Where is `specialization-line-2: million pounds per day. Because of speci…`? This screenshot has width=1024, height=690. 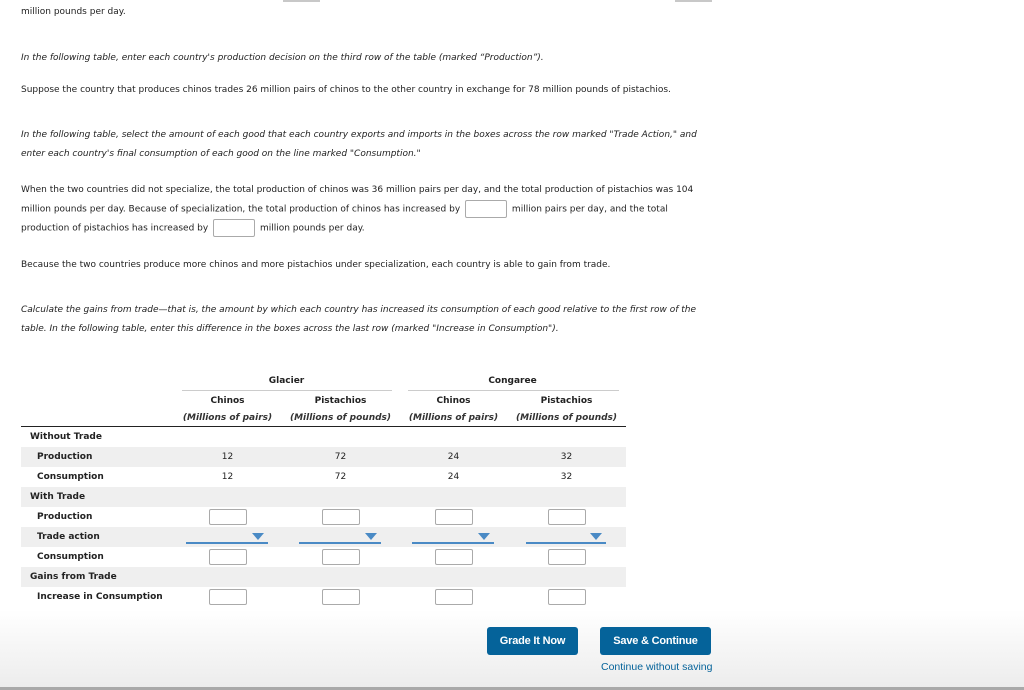 specialization-line-2: million pounds per day. Because of speci… is located at coordinates (344, 209).